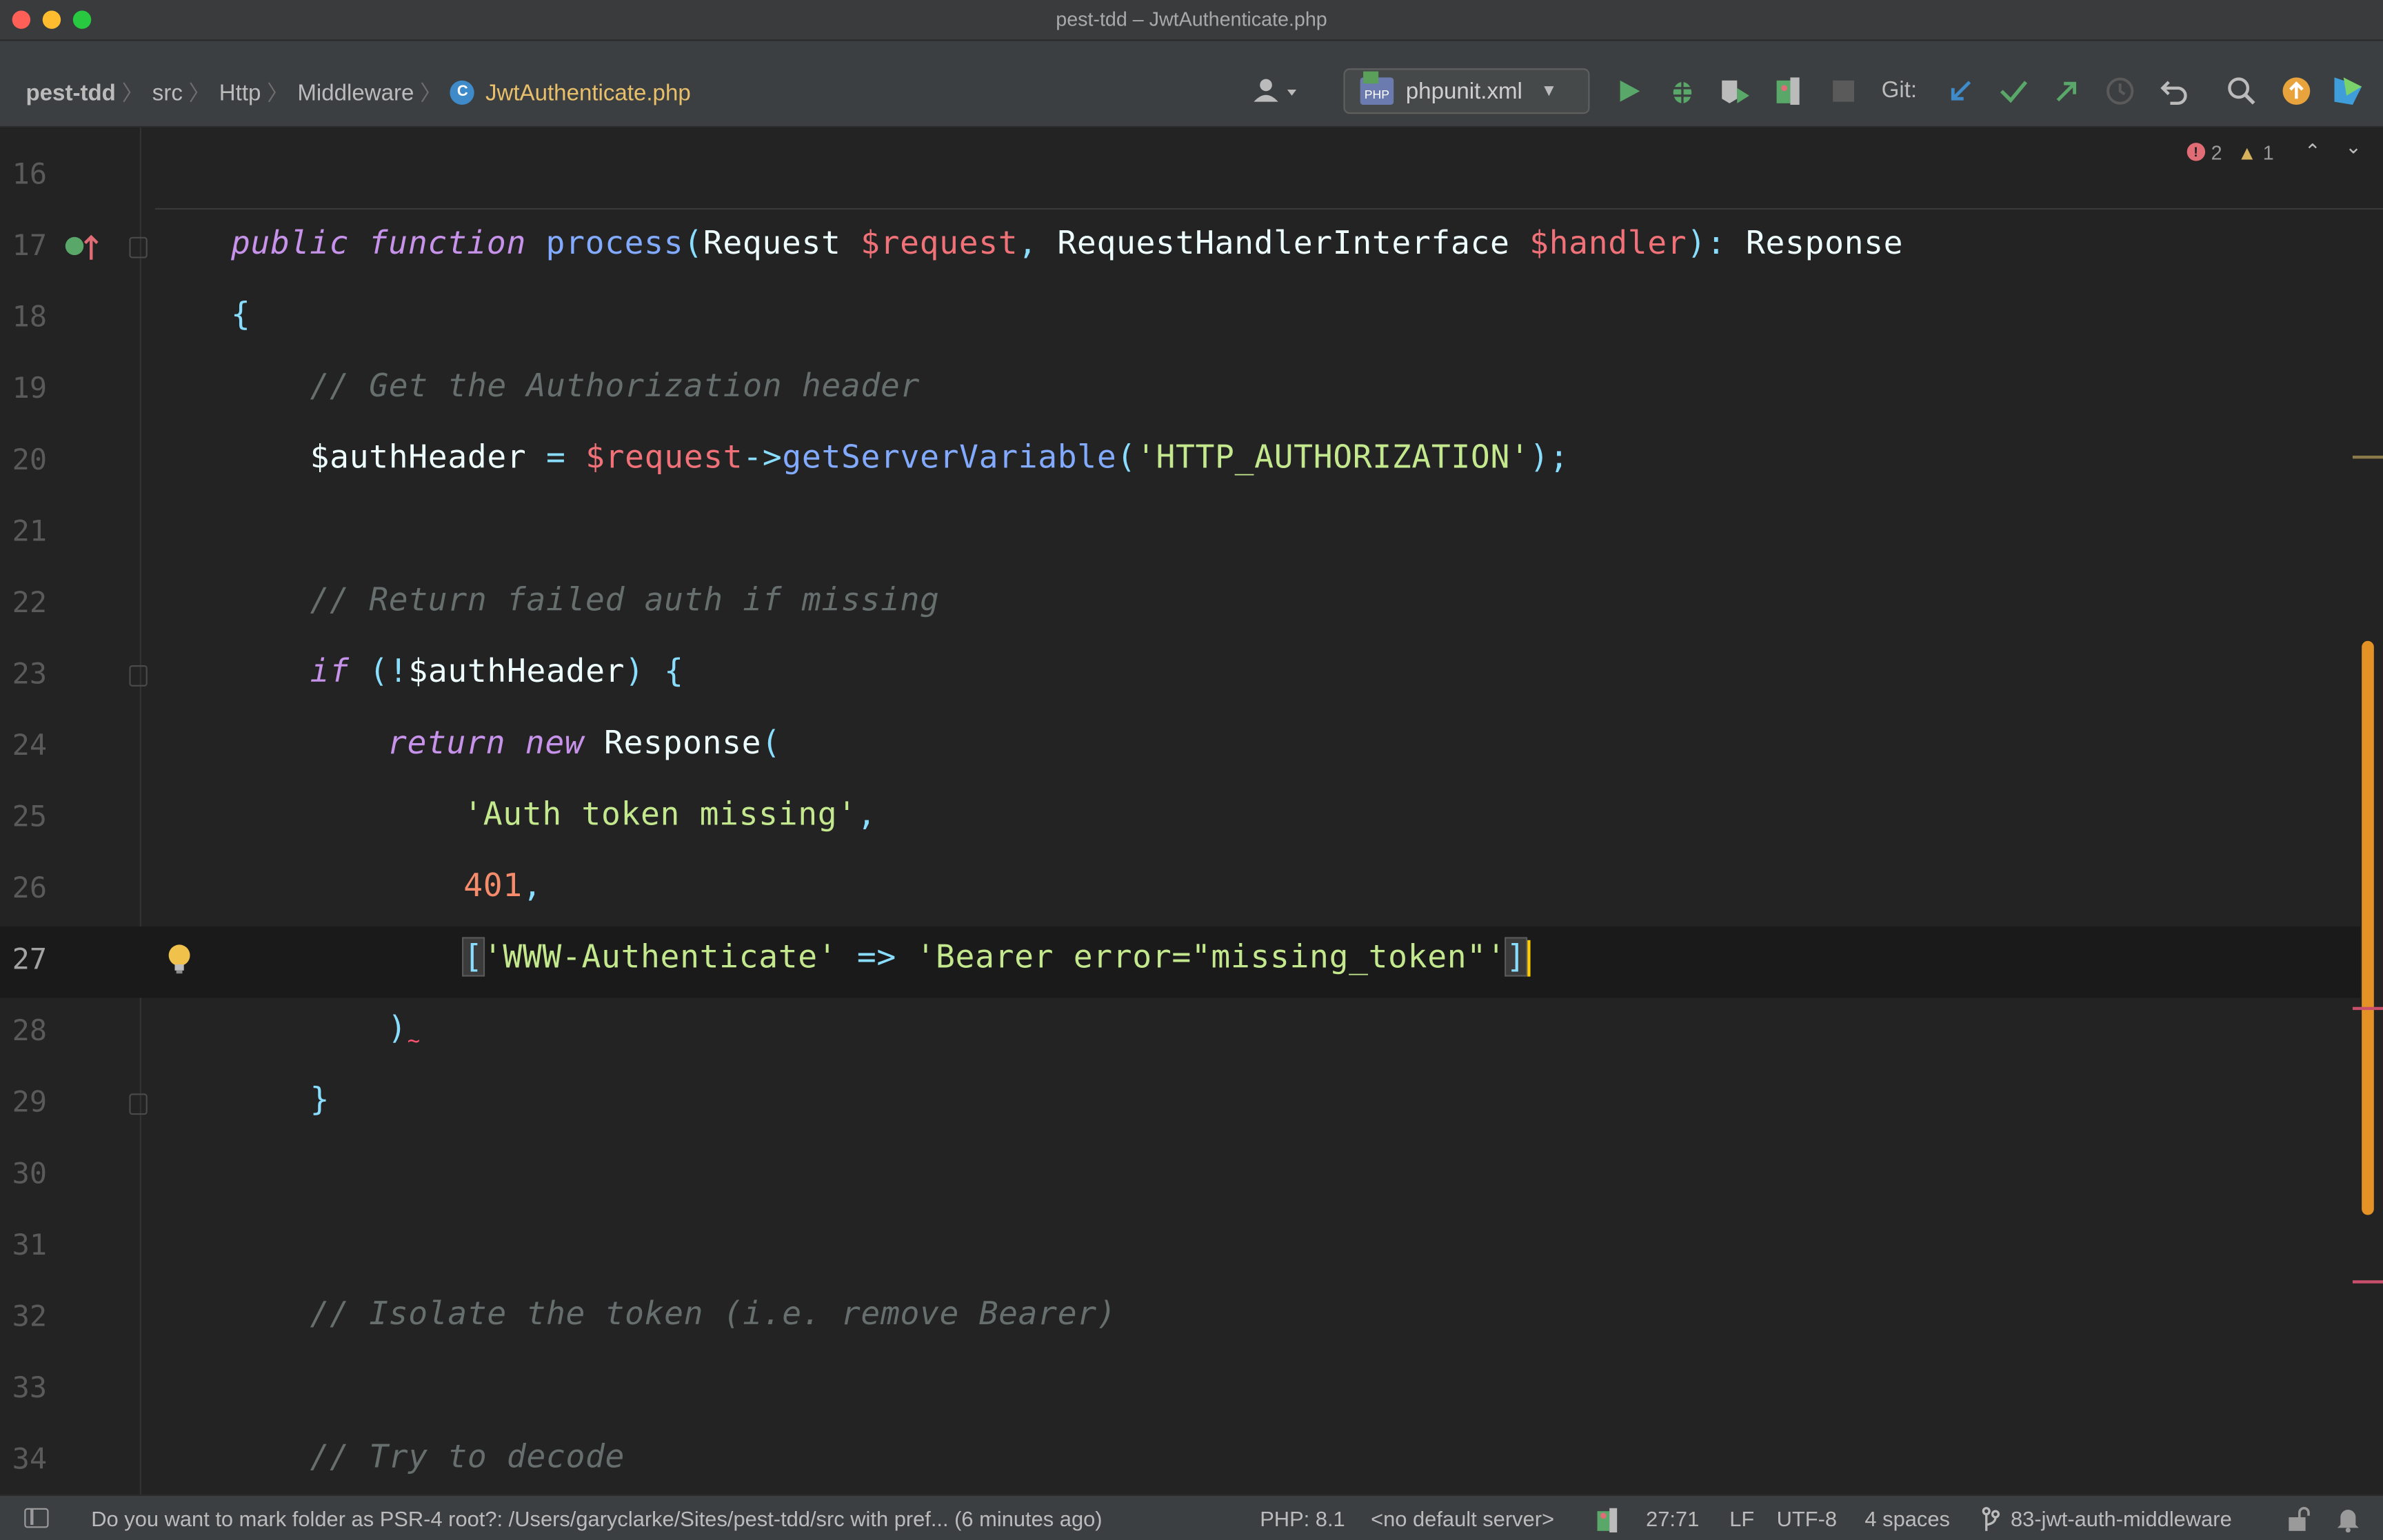 The image size is (2383, 1540). What do you see at coordinates (1180, 820) in the screenshot?
I see `code-line: 25 'Auth token missing',` at bounding box center [1180, 820].